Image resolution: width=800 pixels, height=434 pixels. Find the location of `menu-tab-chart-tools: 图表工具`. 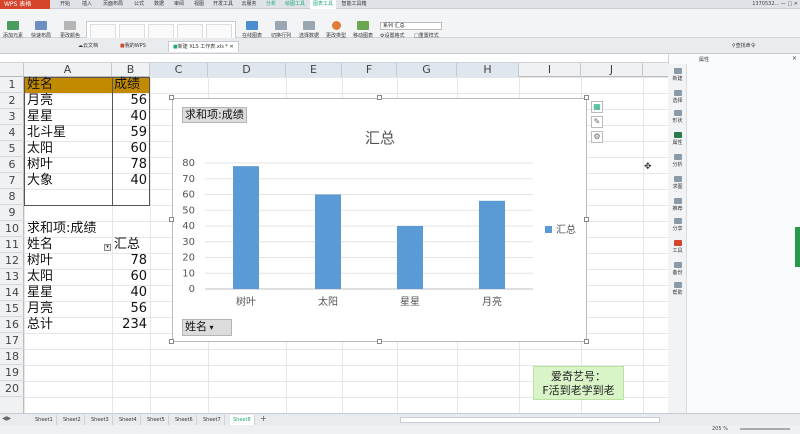

menu-tab-chart-tools: 图表工具 is located at coordinates (323, 4).